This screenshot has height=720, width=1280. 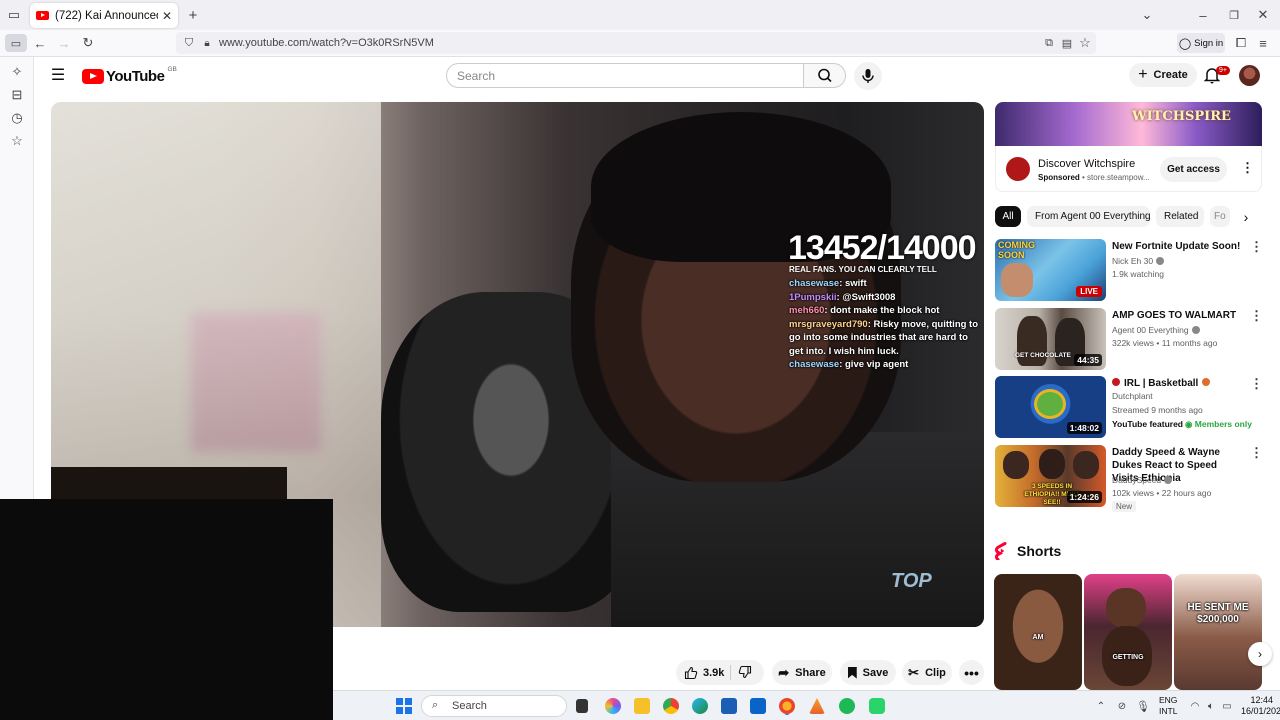 I want to click on tracking-protection-icon: ⛉, so click(x=189, y=43).